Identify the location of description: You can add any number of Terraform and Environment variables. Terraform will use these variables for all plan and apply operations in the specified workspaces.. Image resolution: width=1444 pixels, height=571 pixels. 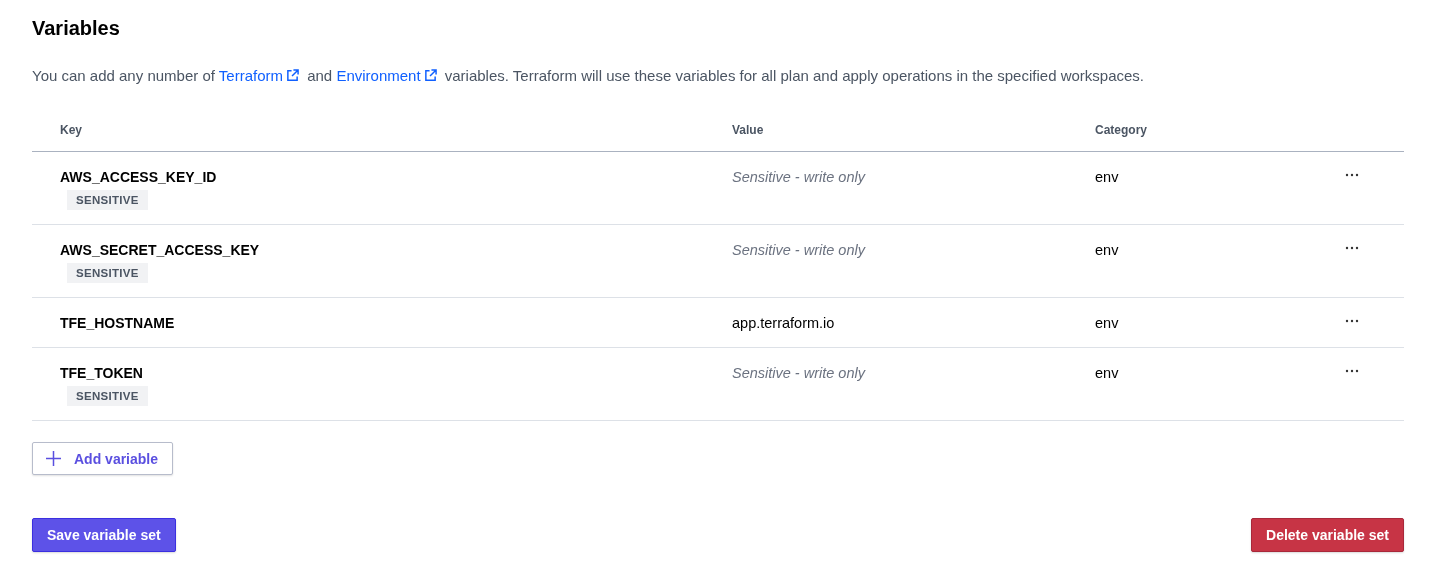
(588, 76).